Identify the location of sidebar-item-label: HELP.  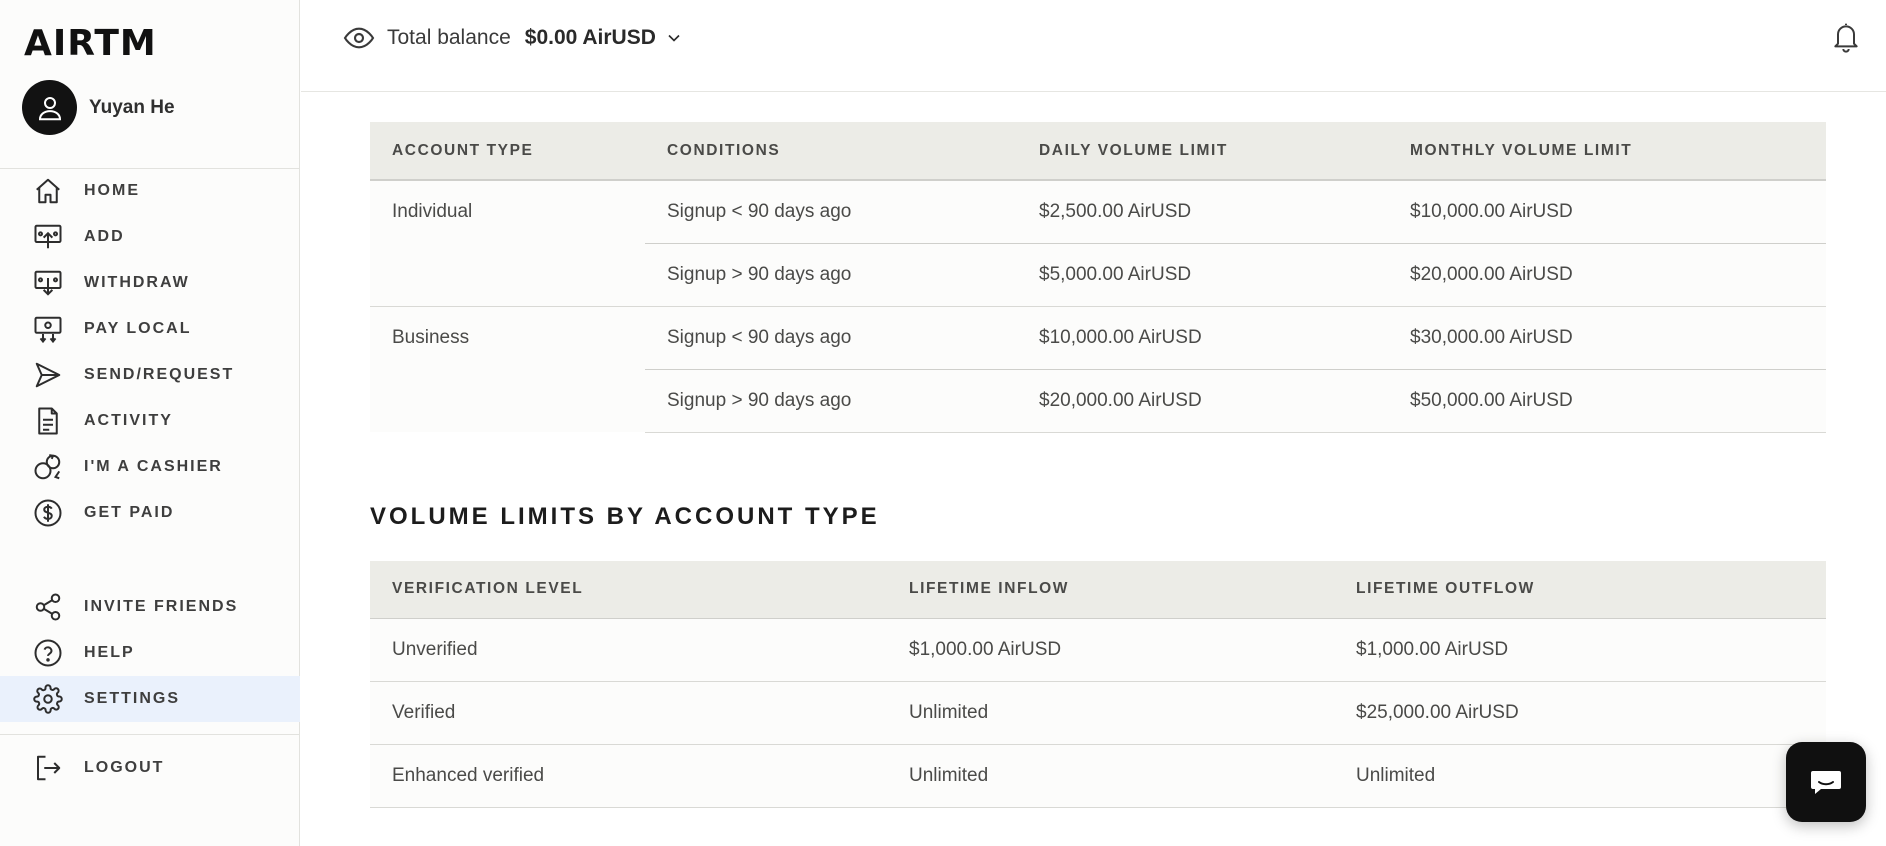
(109, 652).